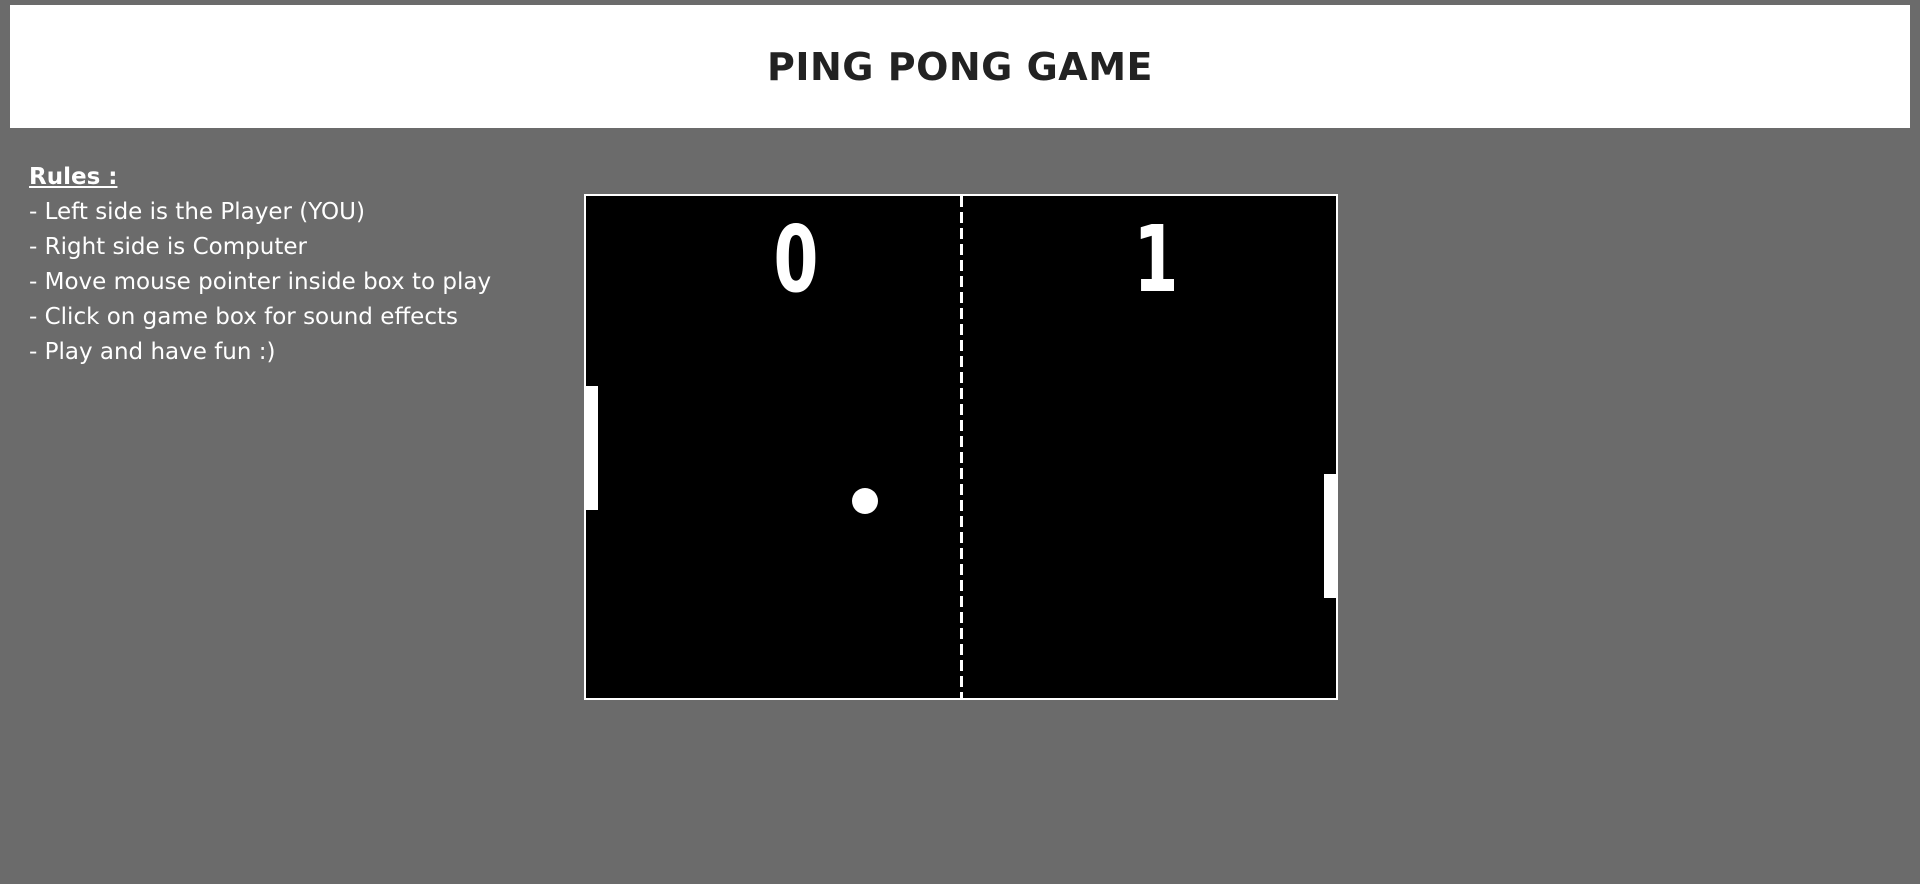  What do you see at coordinates (152, 352) in the screenshot?
I see `rule-line: - Play and have fun :)` at bounding box center [152, 352].